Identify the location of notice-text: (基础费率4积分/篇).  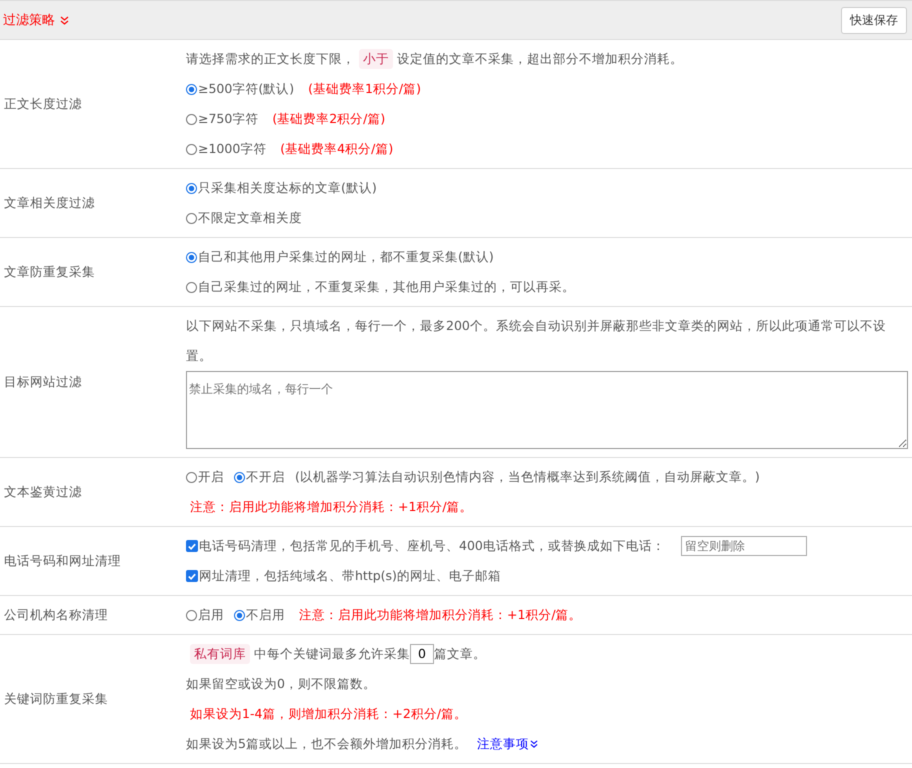
(337, 149).